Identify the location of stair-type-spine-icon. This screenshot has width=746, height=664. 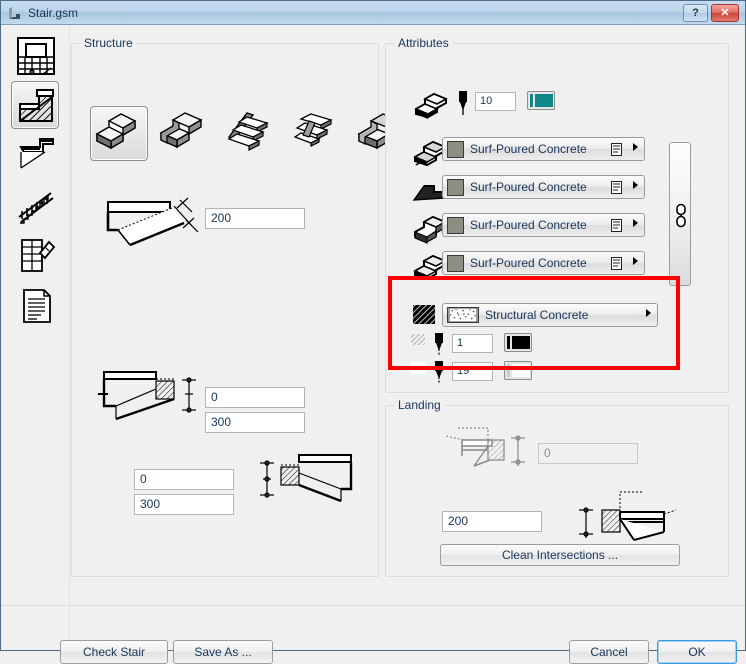
(313, 130).